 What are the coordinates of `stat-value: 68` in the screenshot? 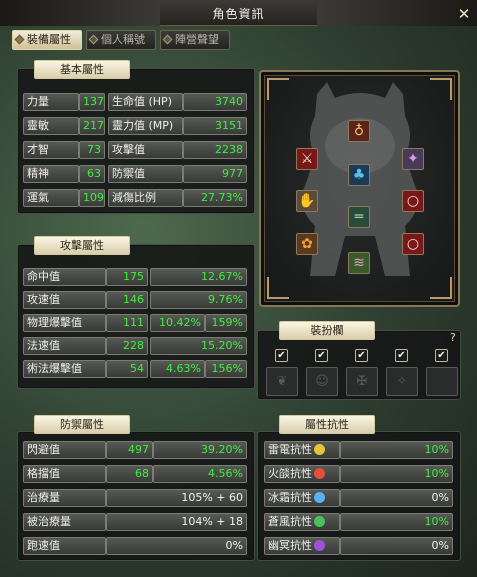 It's located at (129, 474).